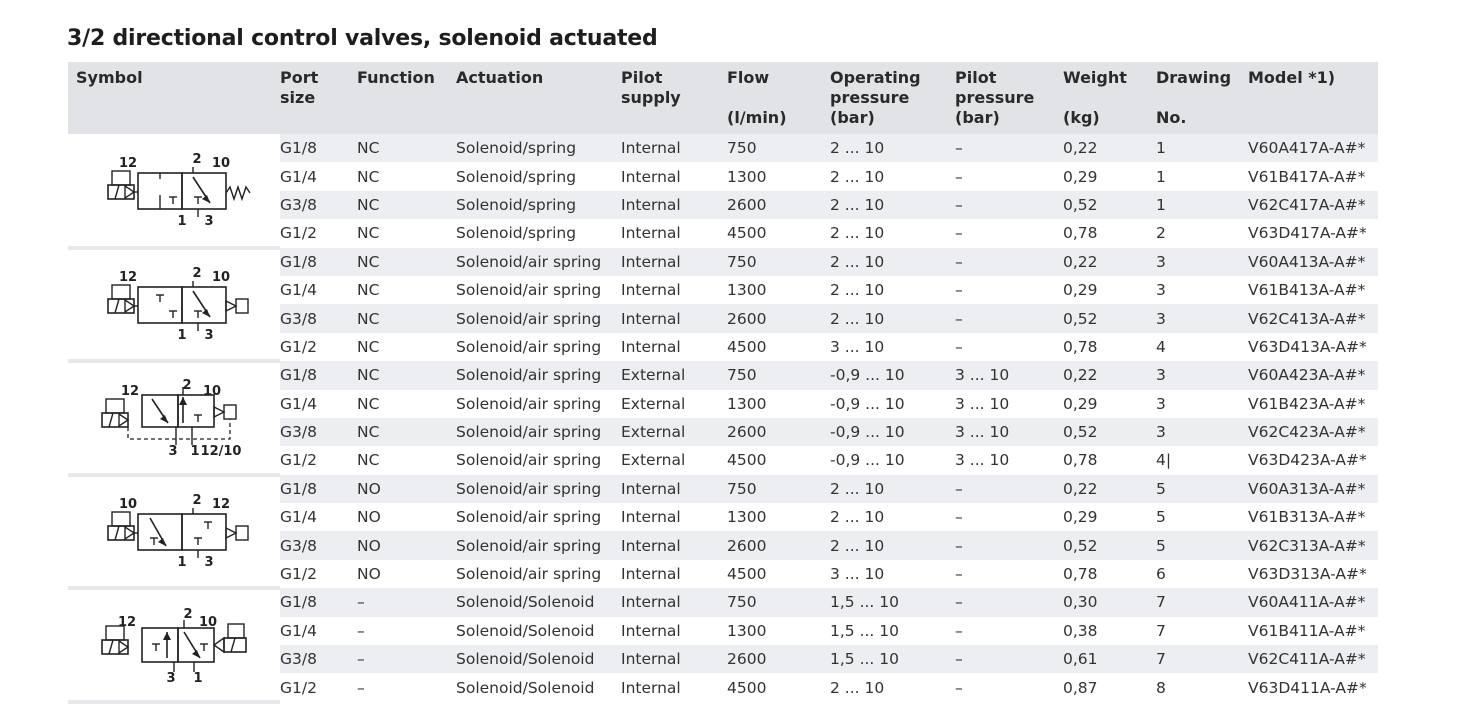 The width and height of the screenshot is (1475, 718). I want to click on valve-symbol-no-air-spring-icon: 10 2 12 1 3, so click(178, 531).